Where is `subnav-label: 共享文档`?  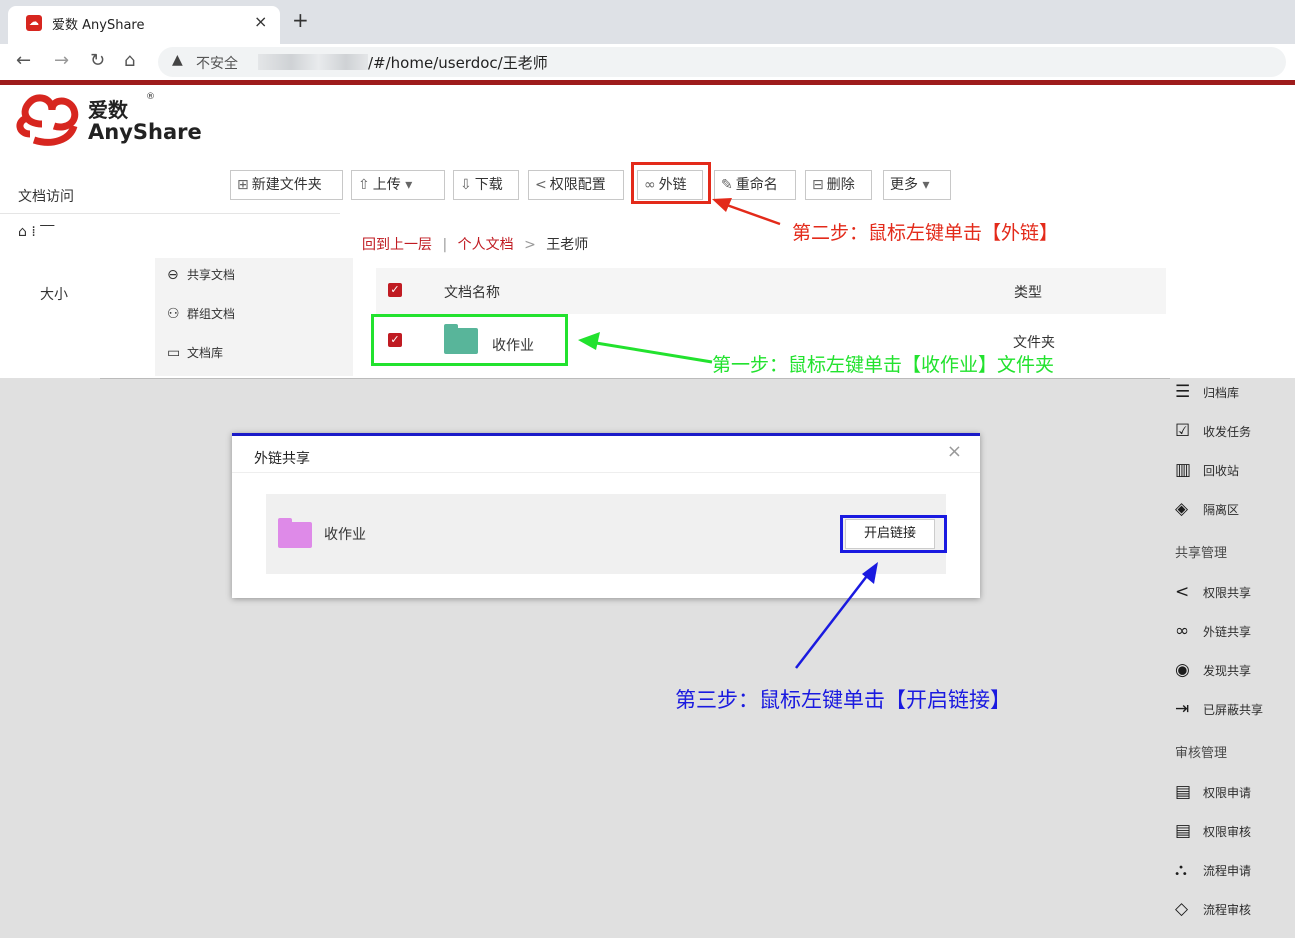 subnav-label: 共享文档 is located at coordinates (211, 275).